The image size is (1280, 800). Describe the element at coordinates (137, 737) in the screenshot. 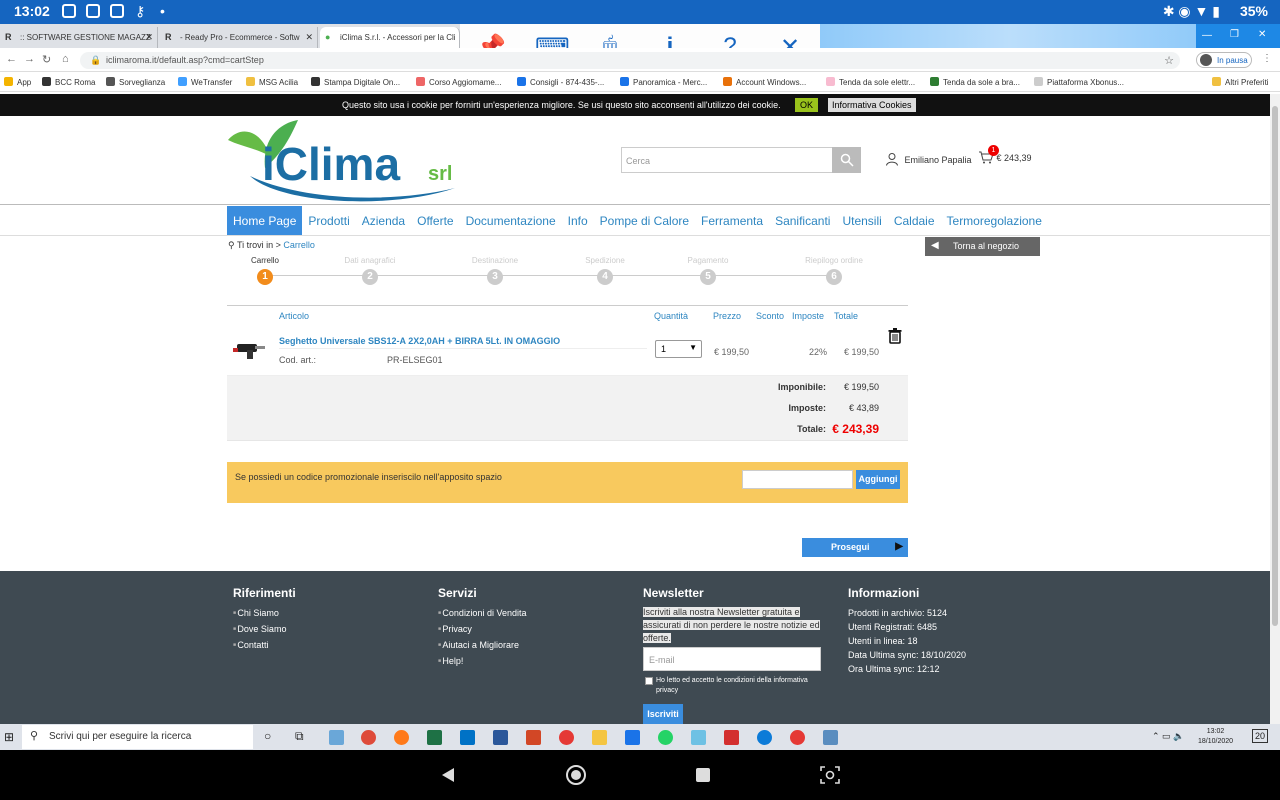

I see `taskbar-search: ⚲ Scrivi qui per eseguire la ricerca` at that location.